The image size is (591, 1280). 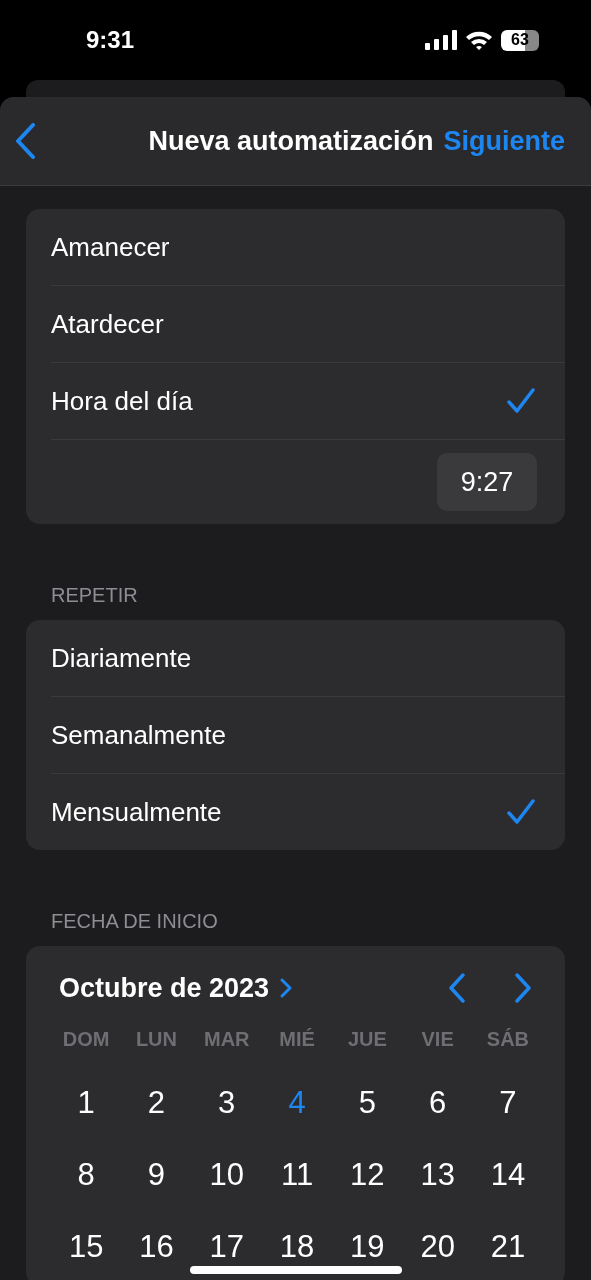 What do you see at coordinates (367, 1175) in the screenshot?
I see `calendar-day: 12` at bounding box center [367, 1175].